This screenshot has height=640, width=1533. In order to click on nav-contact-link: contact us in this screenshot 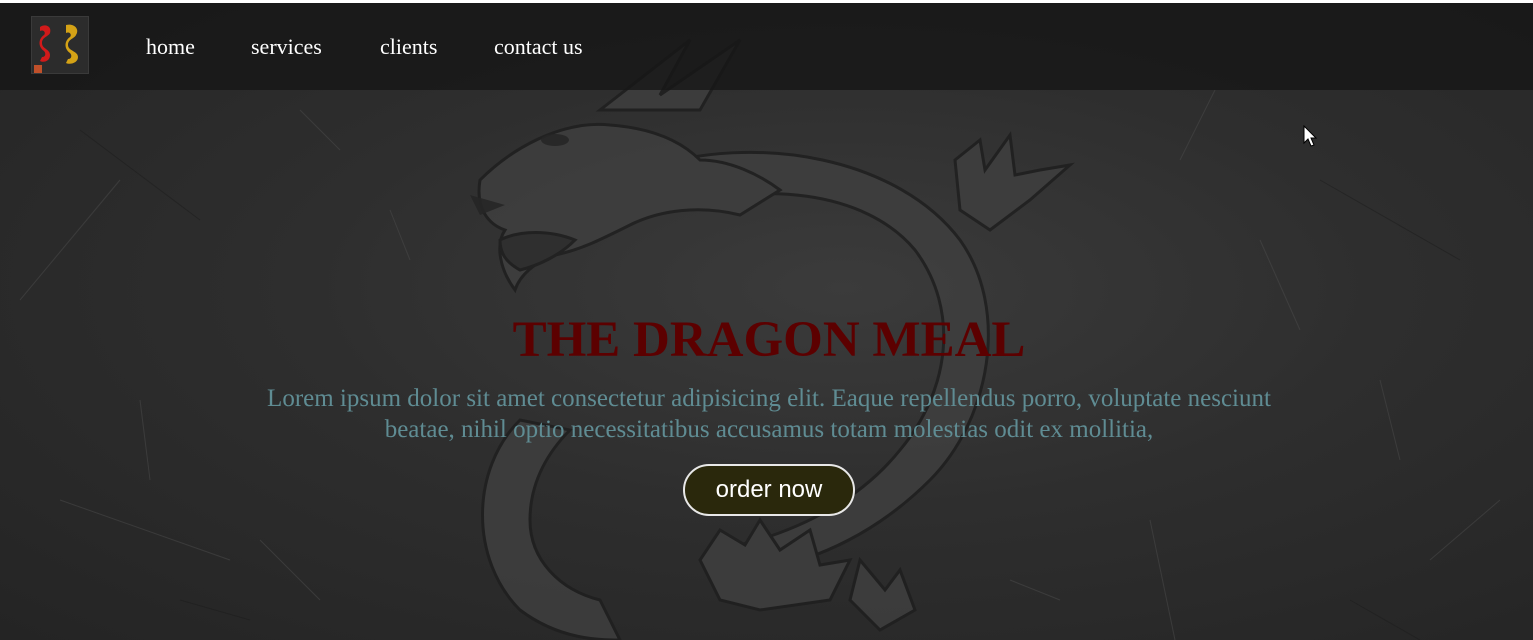, I will do `click(538, 47)`.